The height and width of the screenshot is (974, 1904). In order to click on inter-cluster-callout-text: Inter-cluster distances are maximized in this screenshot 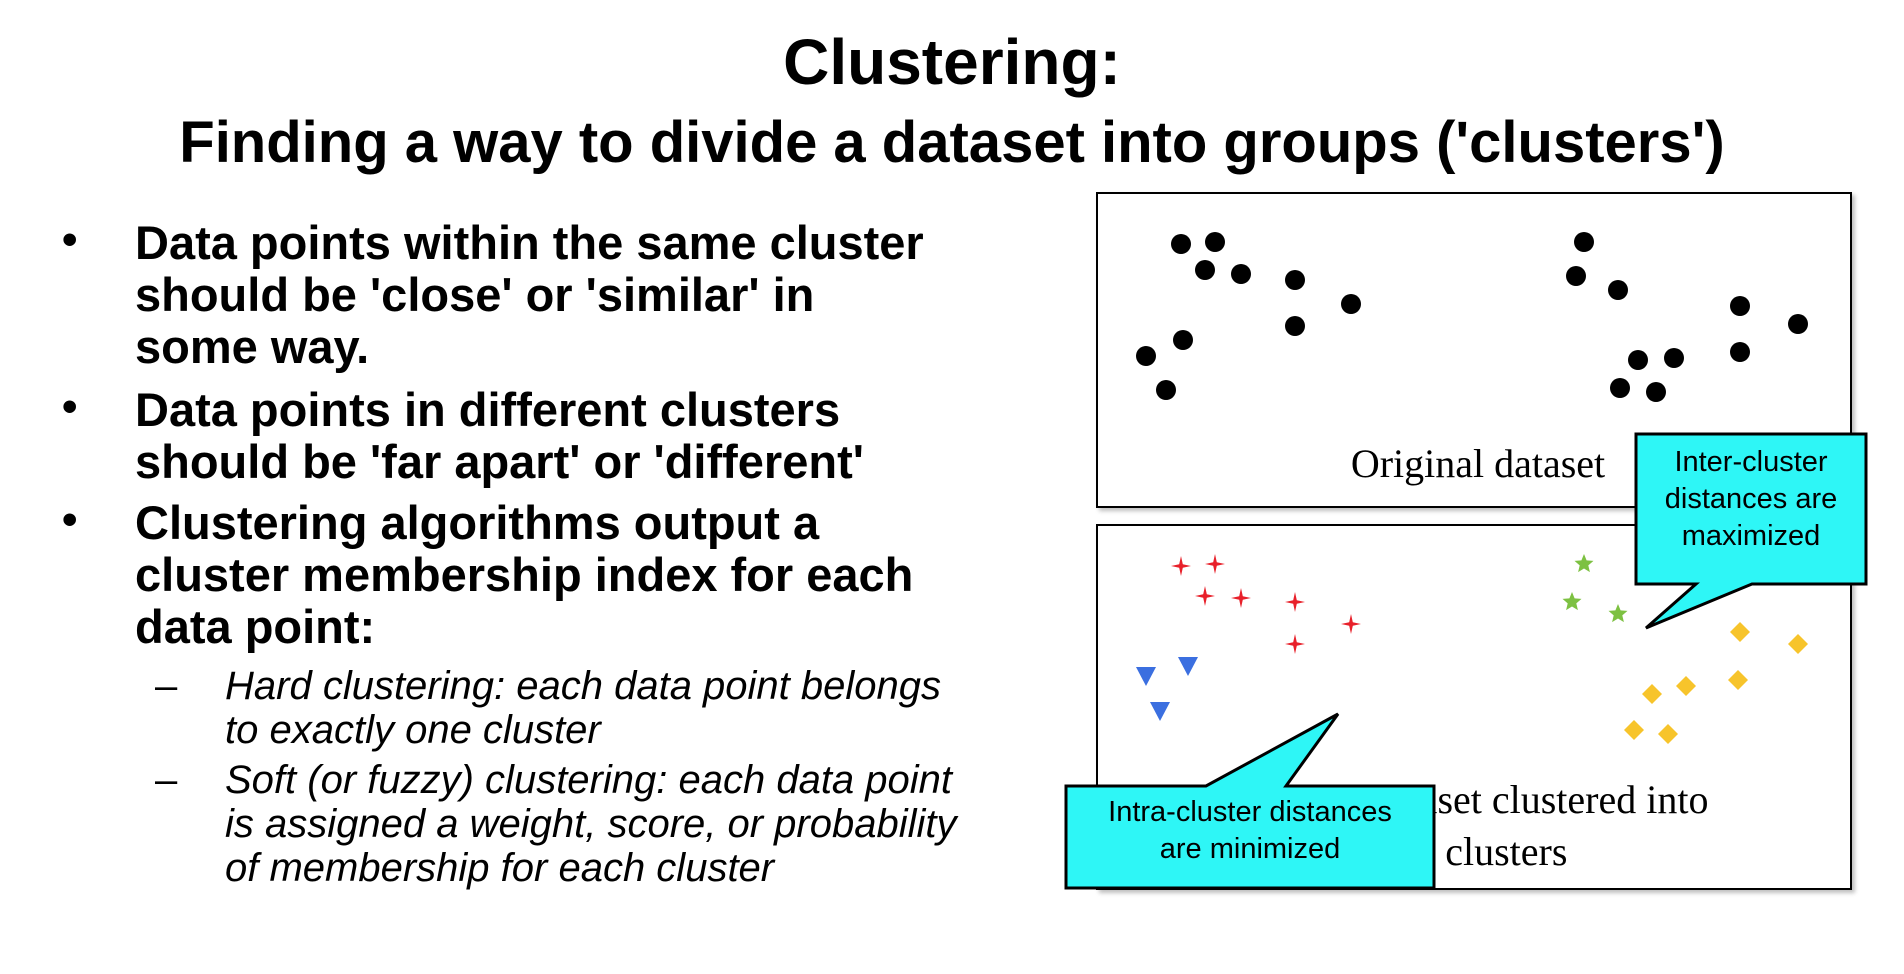, I will do `click(1751, 499)`.